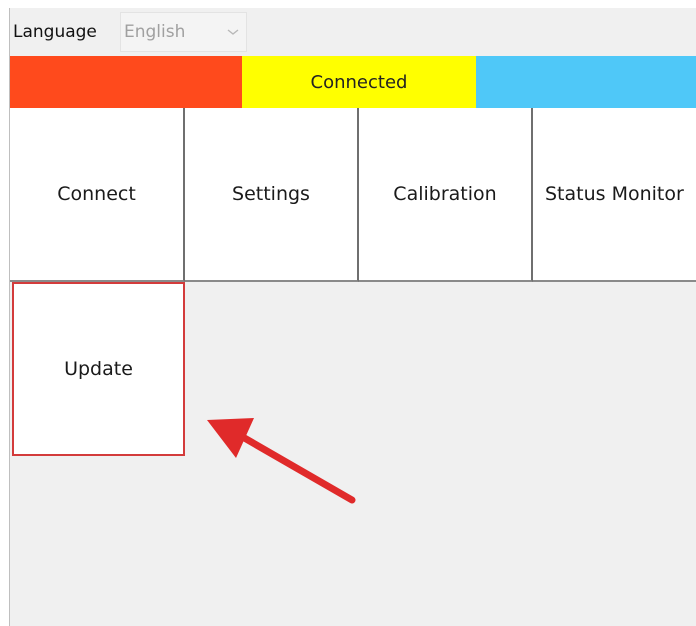  I want to click on status-monitor-button-label: Status Monitor, so click(614, 194).